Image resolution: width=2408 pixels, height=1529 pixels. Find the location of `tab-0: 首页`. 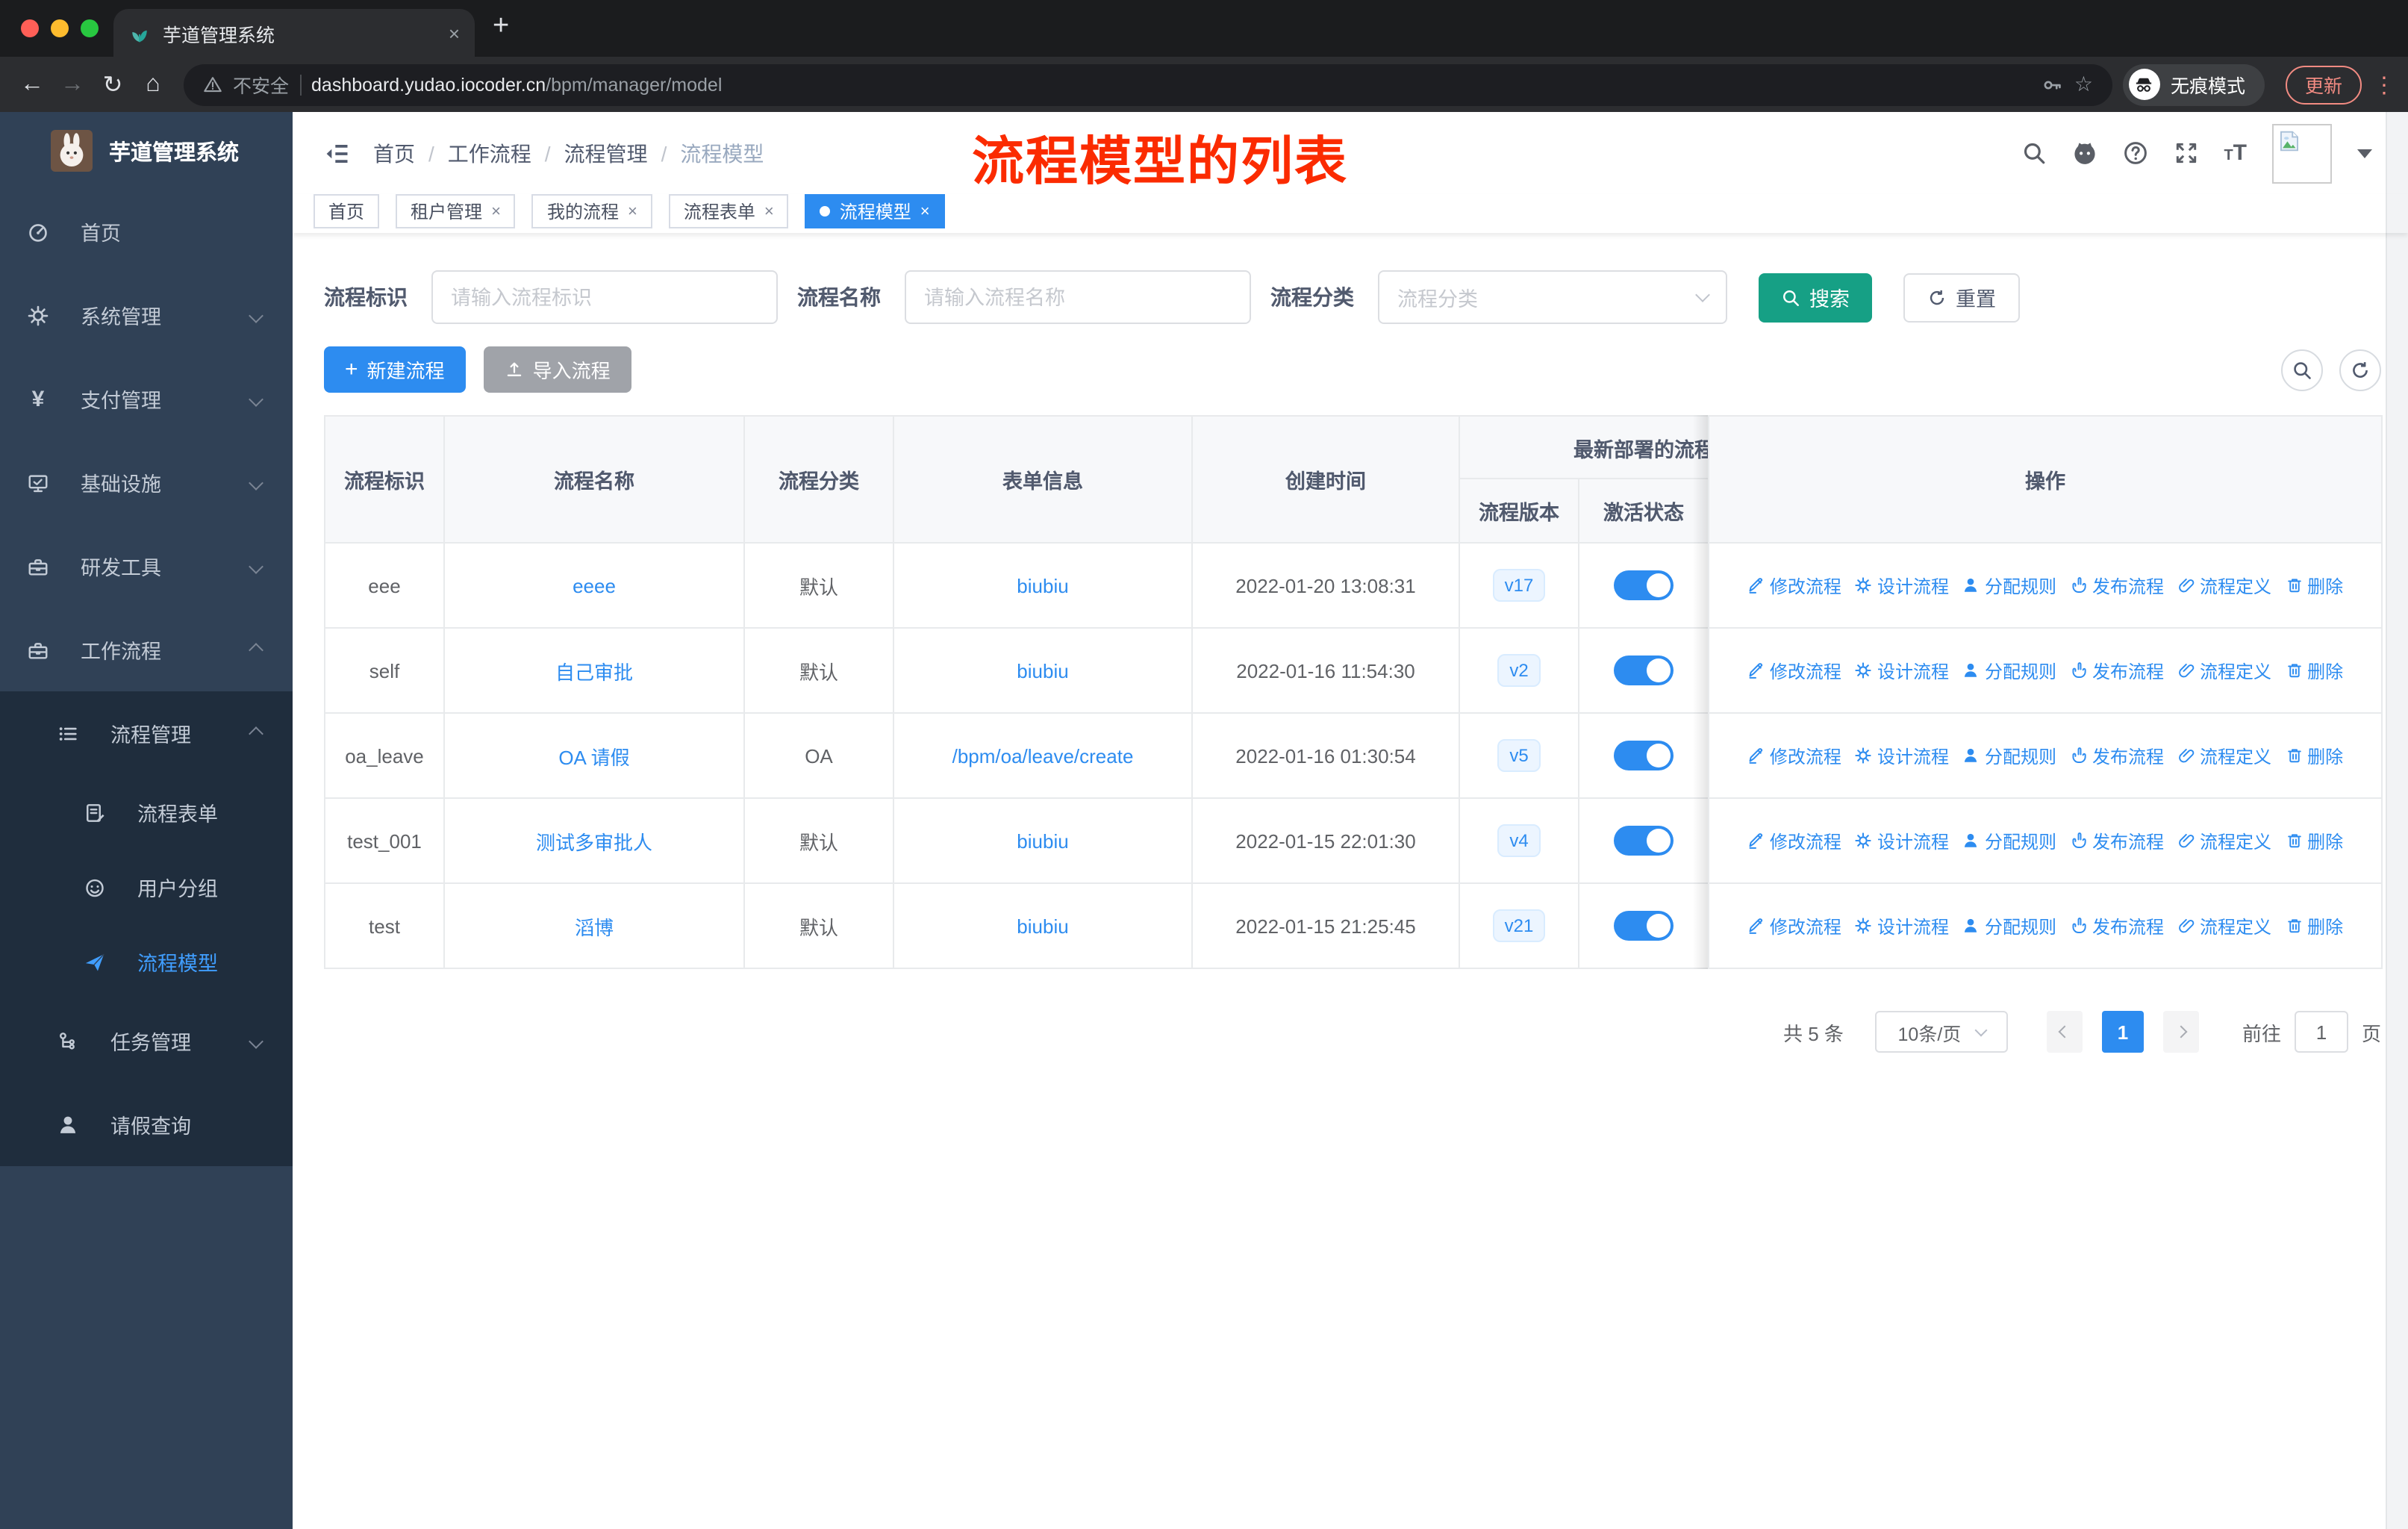

tab-0: 首页 is located at coordinates (347, 211).